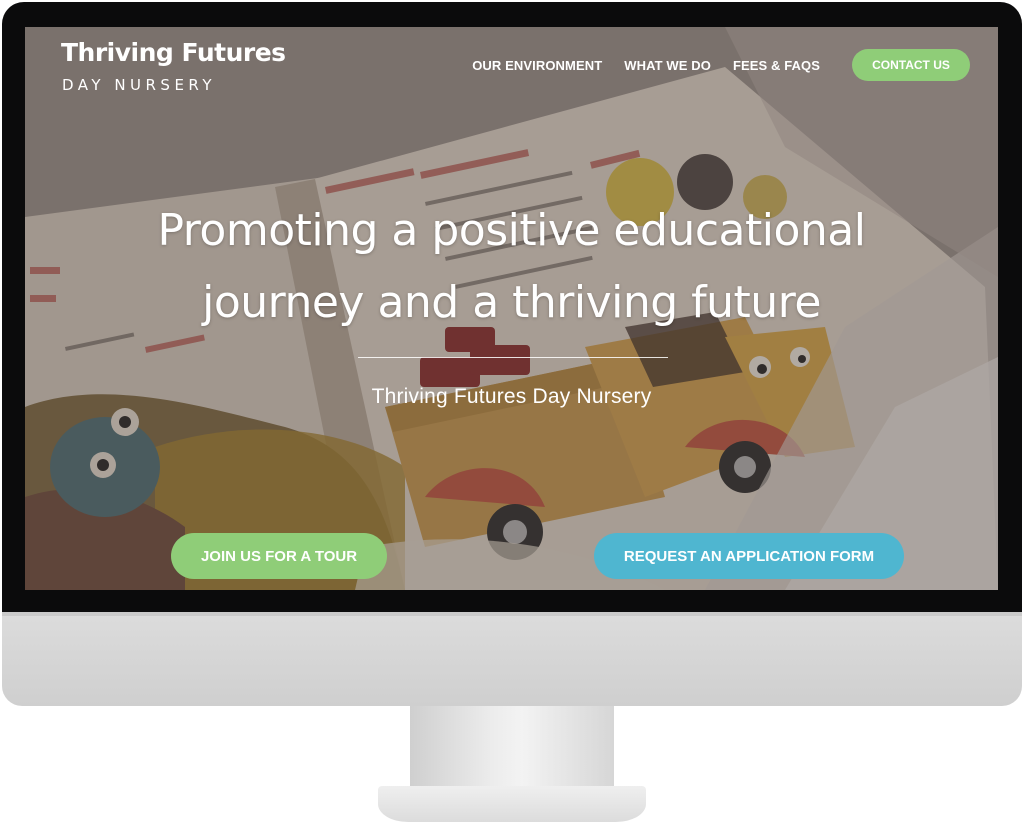 The width and height of the screenshot is (1024, 824). What do you see at coordinates (511, 302) in the screenshot?
I see `hero-heading-line-2: journey and a thriving future` at bounding box center [511, 302].